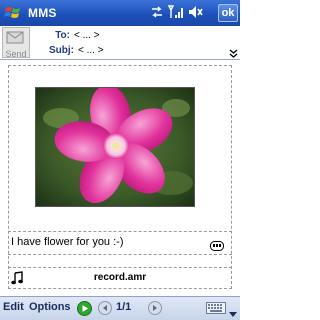 The image size is (320, 320). I want to click on subject-field: Subj: < ... >, so click(74, 50).